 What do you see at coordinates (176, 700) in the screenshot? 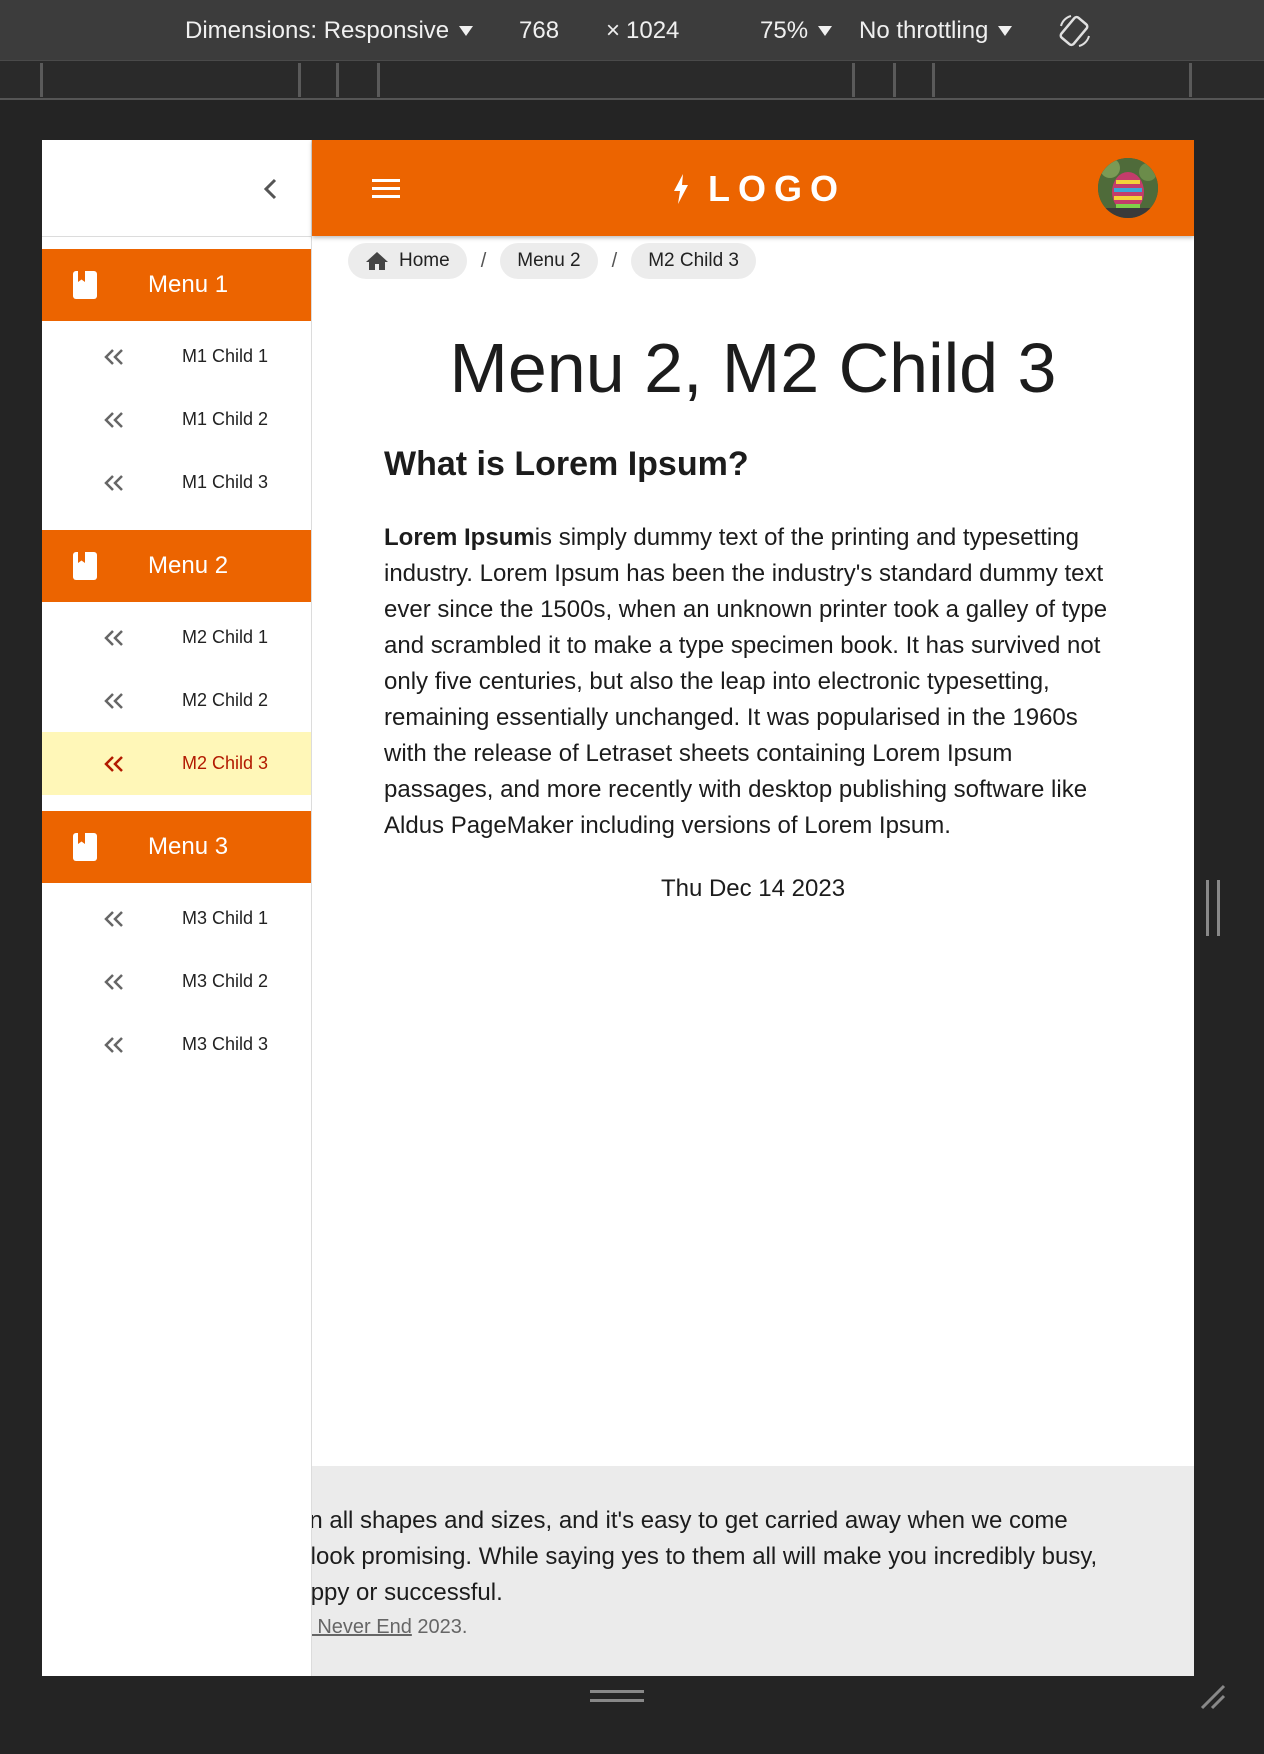
I see `menu-child-m2-2: M2 Child 2` at bounding box center [176, 700].